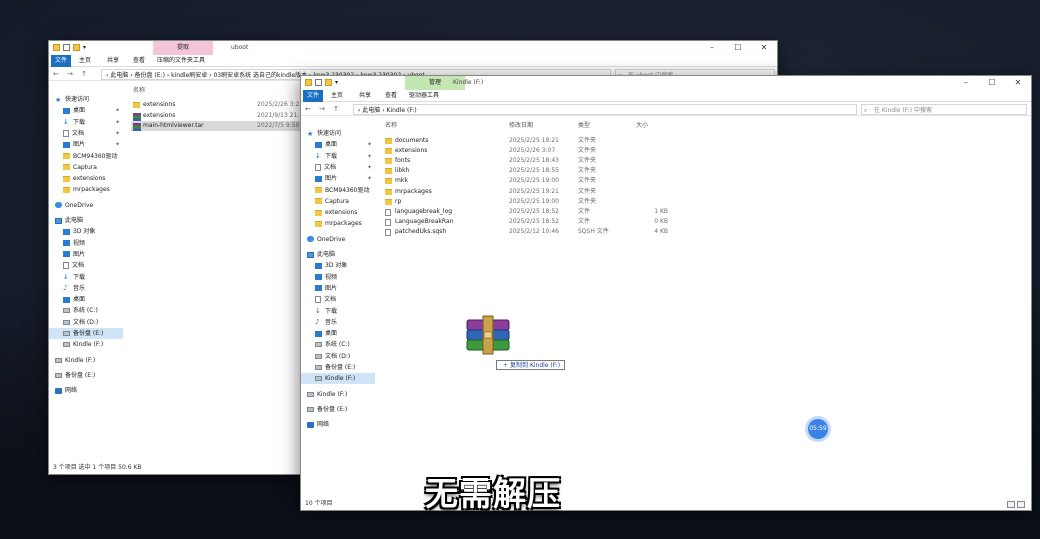 The image size is (1040, 539). What do you see at coordinates (528, 161) in the screenshot?
I see `table-row: fonts 2025/2/25 18:43 文件夹` at bounding box center [528, 161].